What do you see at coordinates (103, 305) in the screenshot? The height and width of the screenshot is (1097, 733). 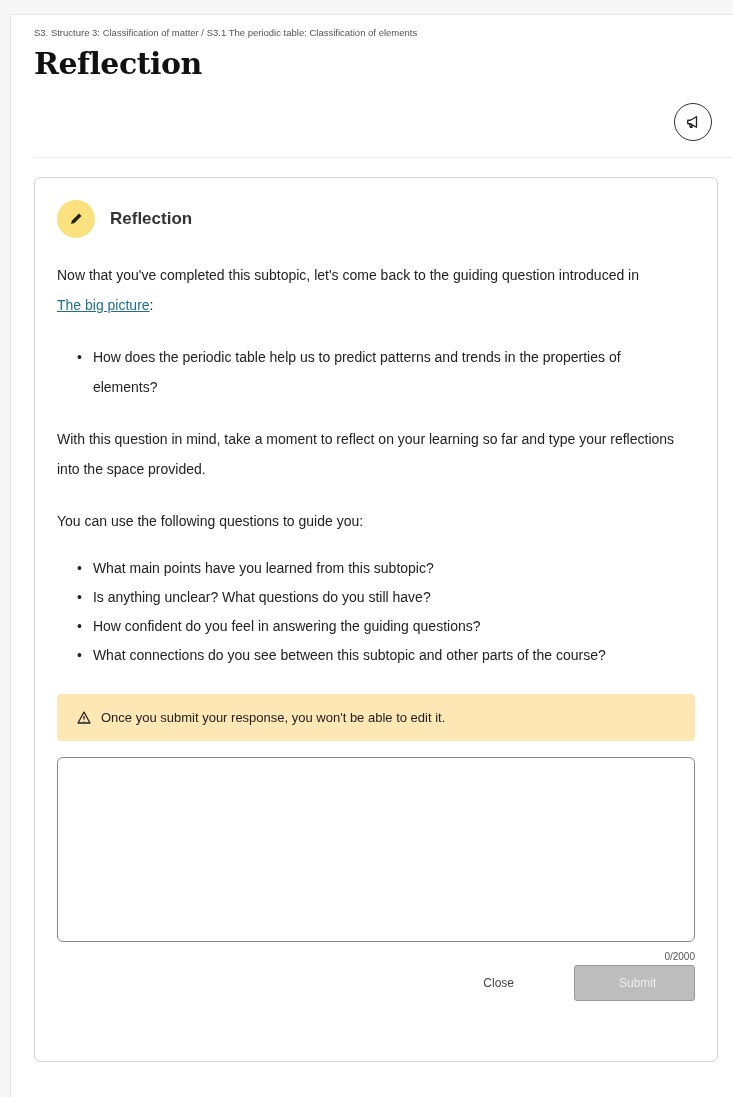 I see `link: The big picture` at bounding box center [103, 305].